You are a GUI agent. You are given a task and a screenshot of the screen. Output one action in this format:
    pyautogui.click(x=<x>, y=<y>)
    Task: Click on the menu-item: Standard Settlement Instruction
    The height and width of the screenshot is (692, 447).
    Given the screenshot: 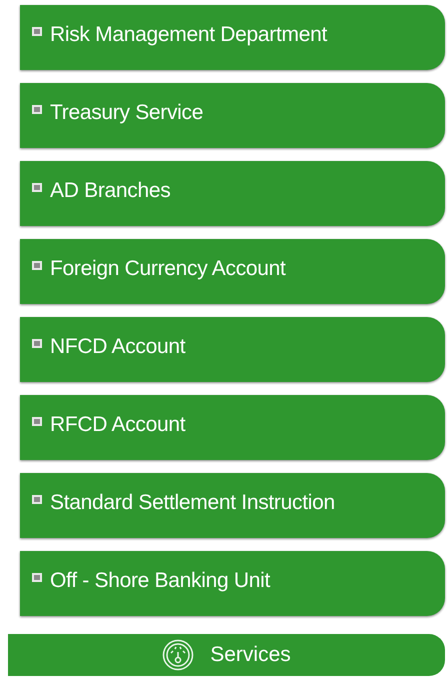 What is the action you would take?
    pyautogui.click(x=232, y=505)
    